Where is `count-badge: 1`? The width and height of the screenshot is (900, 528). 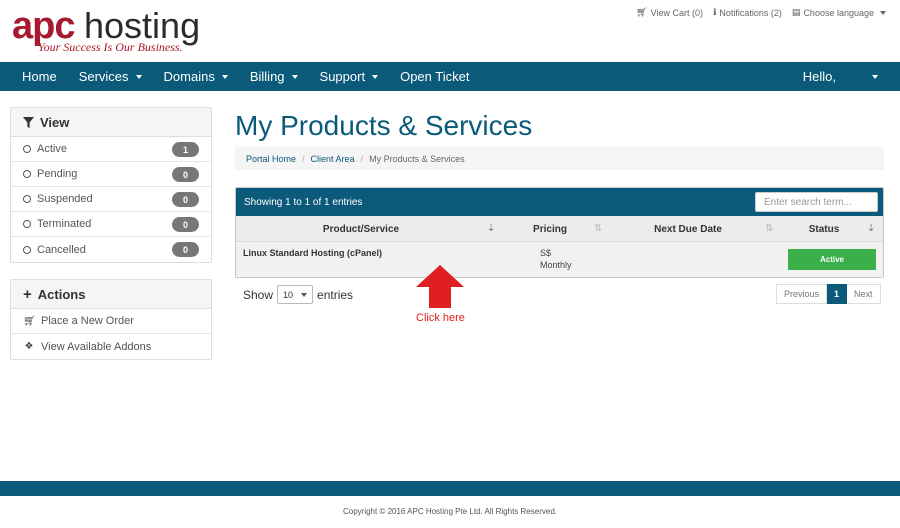 count-badge: 1 is located at coordinates (185, 149).